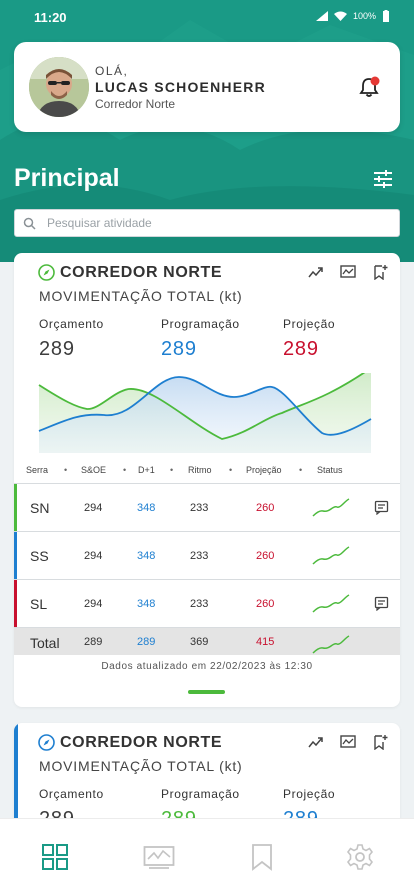  I want to click on nav-bookmark, so click(264, 858).